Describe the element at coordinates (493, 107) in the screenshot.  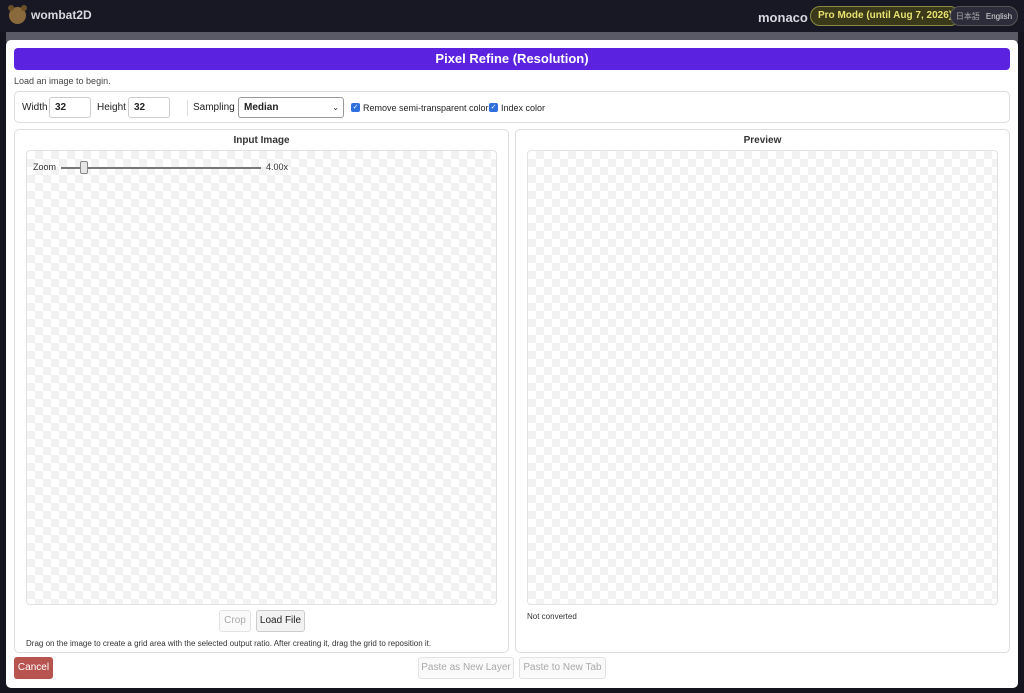
I see `index-color-checkbox: ✓` at that location.